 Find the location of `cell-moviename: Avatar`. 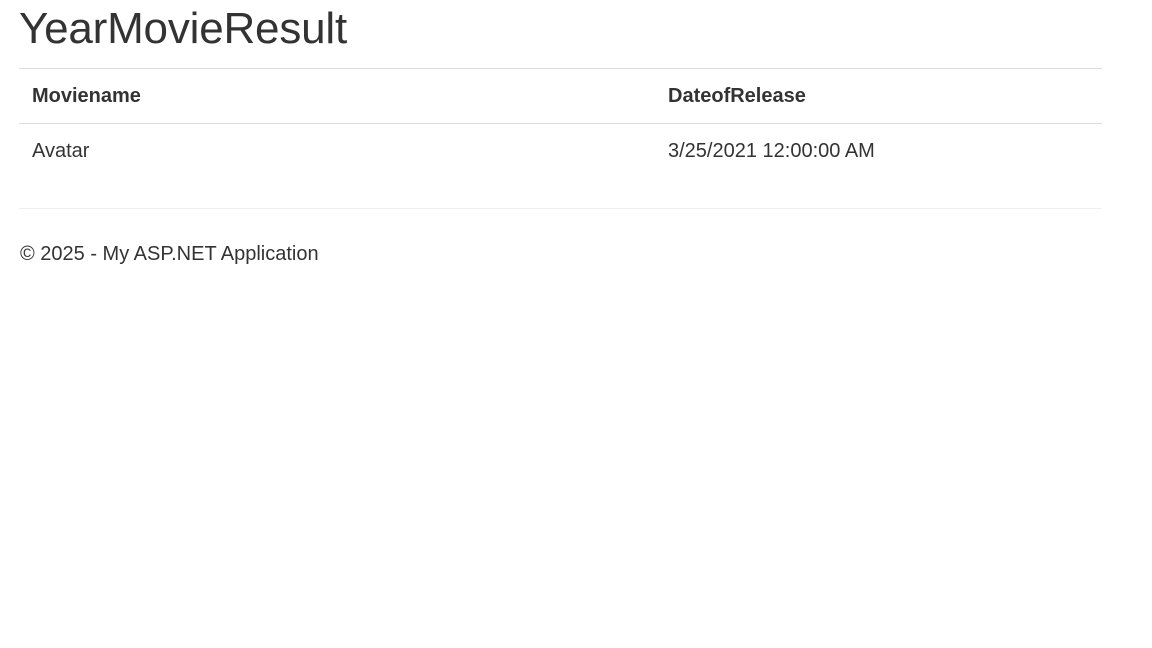

cell-moviename: Avatar is located at coordinates (61, 150).